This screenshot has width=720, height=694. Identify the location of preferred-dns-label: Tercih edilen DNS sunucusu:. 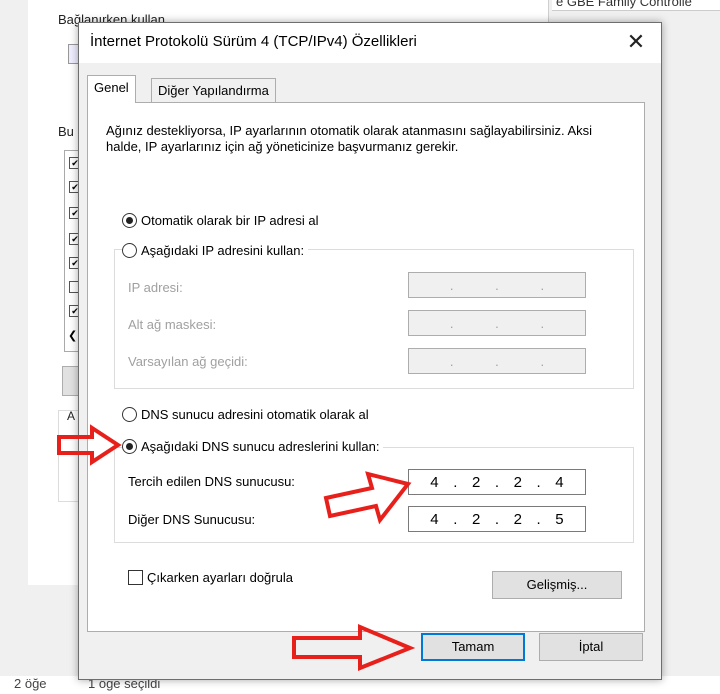
(211, 481).